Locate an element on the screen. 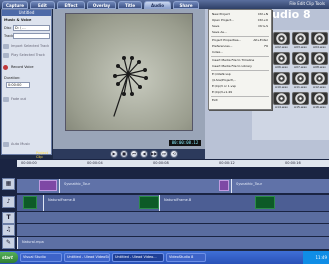 The height and width of the screenshot is (264, 329). previous-icon: ◀ is located at coordinates (144, 153).